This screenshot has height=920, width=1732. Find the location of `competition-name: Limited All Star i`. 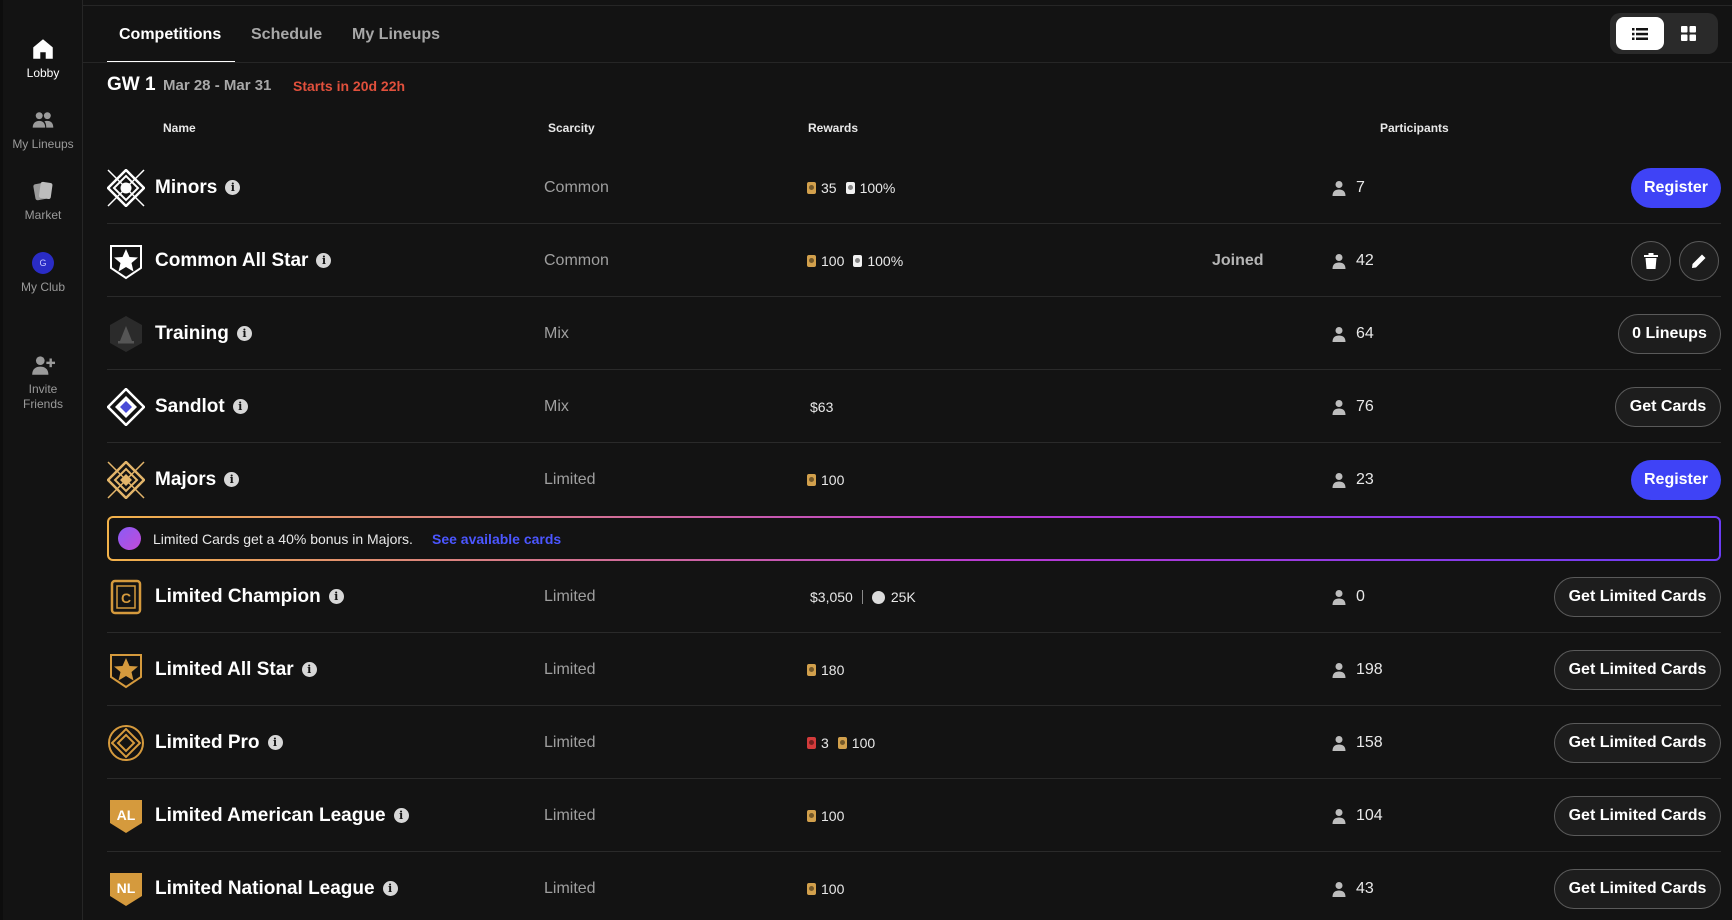

competition-name: Limited All Star i is located at coordinates (236, 670).